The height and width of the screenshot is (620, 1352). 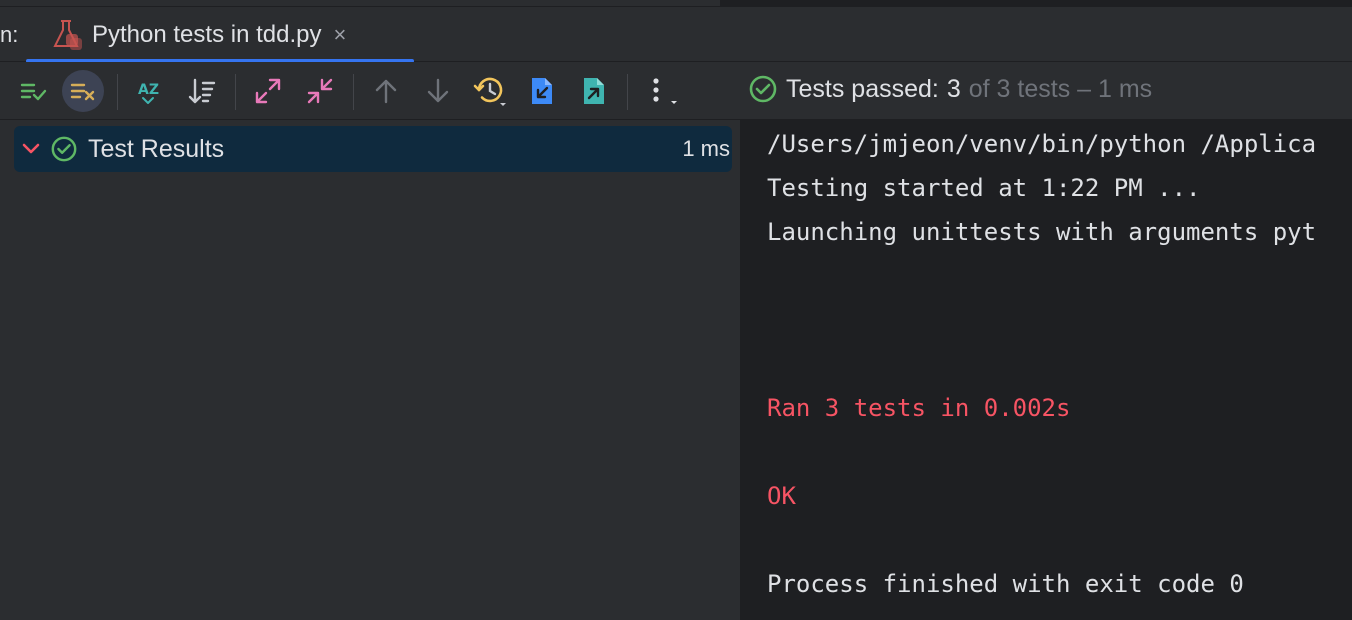 I want to click on test-runner-toolbar: AZ Tests passed: 3 of 3 tests – 1 ms, so click(x=676, y=91).